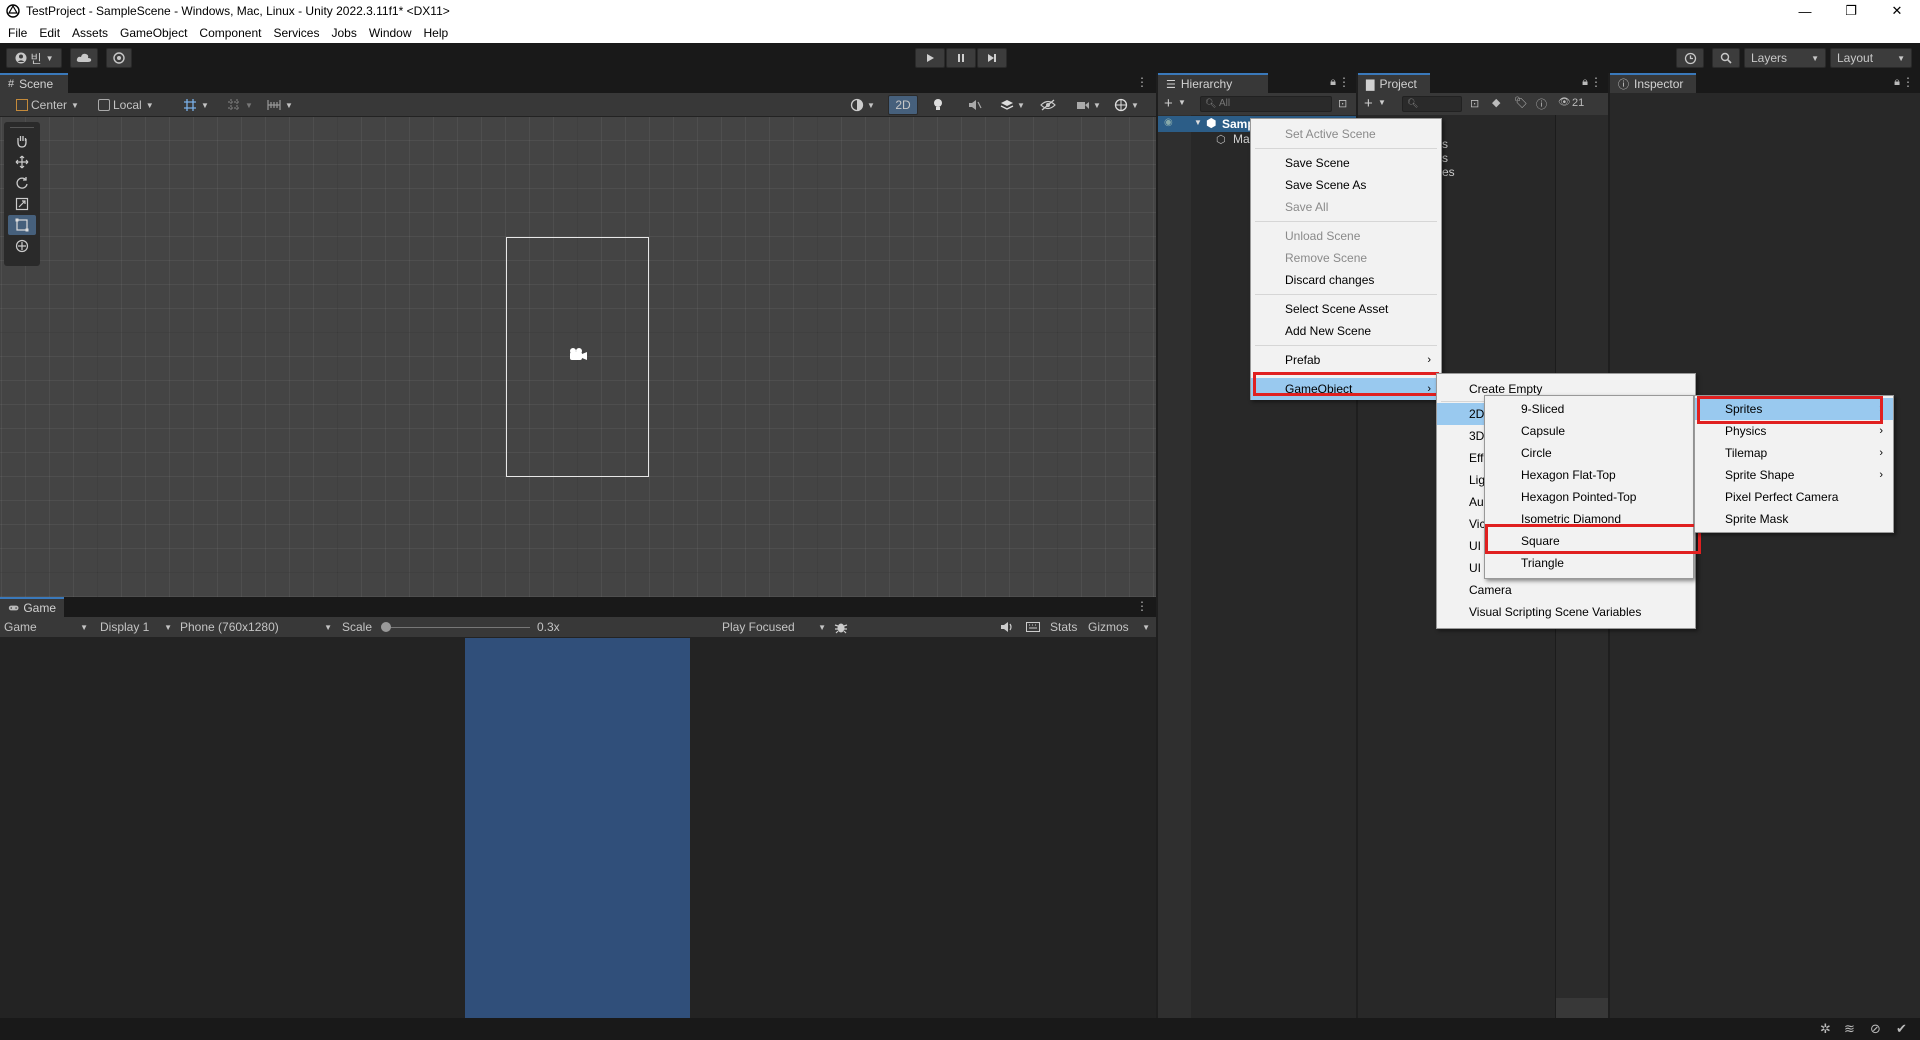 The width and height of the screenshot is (1920, 1040). I want to click on menu-edit: Edit, so click(49, 33).